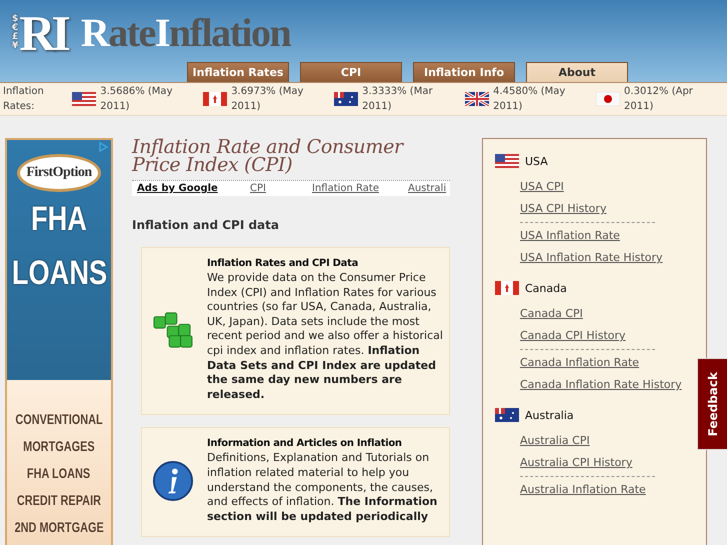  Describe the element at coordinates (573, 336) in the screenshot. I see `country-link: Canada CPI History` at that location.